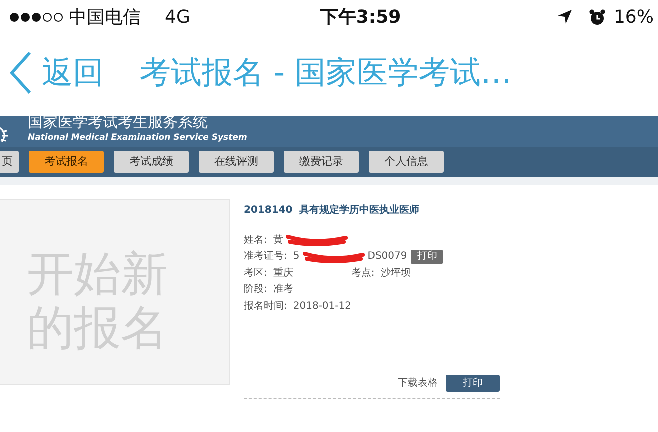 This screenshot has height=432, width=658. What do you see at coordinates (256, 290) in the screenshot?
I see `field-label: 阶段:` at bounding box center [256, 290].